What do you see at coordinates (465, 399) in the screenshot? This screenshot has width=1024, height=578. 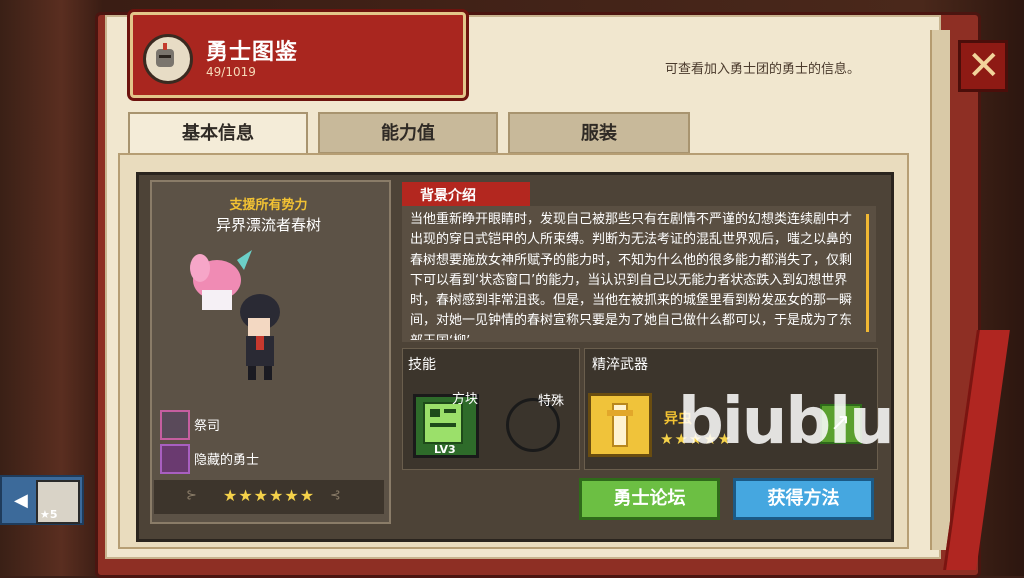 I see `block-skill-label: 方块` at bounding box center [465, 399].